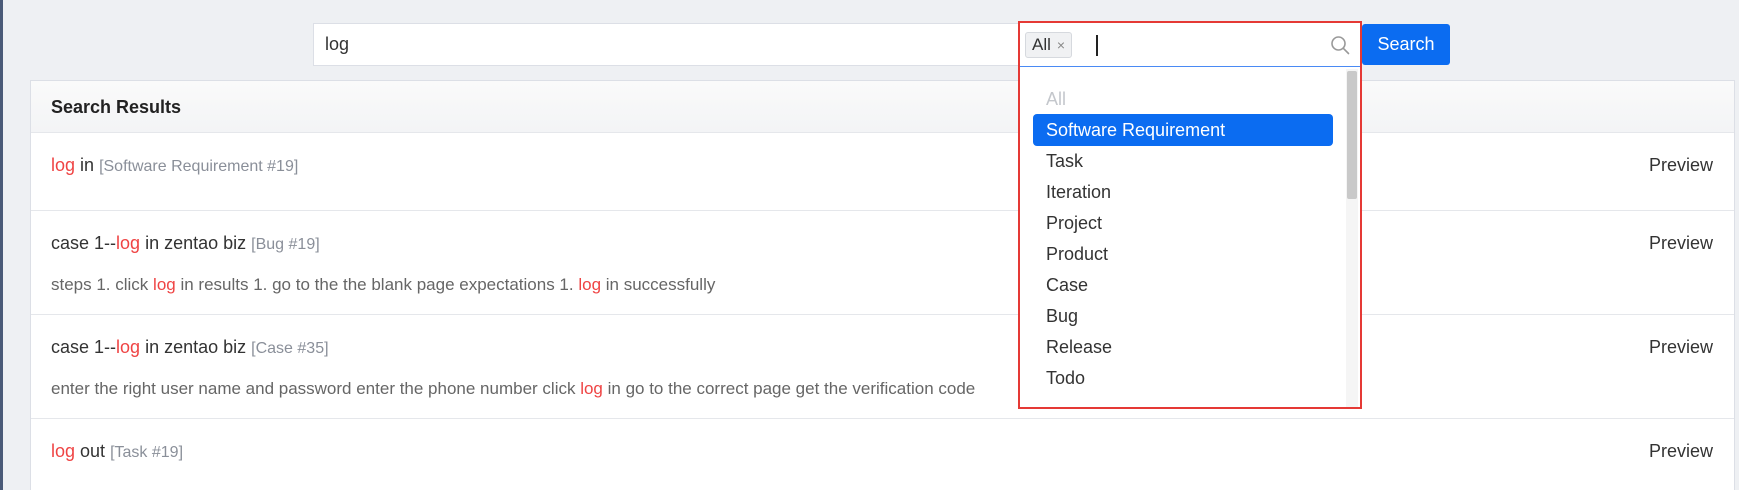 This screenshot has width=1739, height=490. I want to click on result-title: case 1--log in zentao biz [Case #35], so click(190, 347).